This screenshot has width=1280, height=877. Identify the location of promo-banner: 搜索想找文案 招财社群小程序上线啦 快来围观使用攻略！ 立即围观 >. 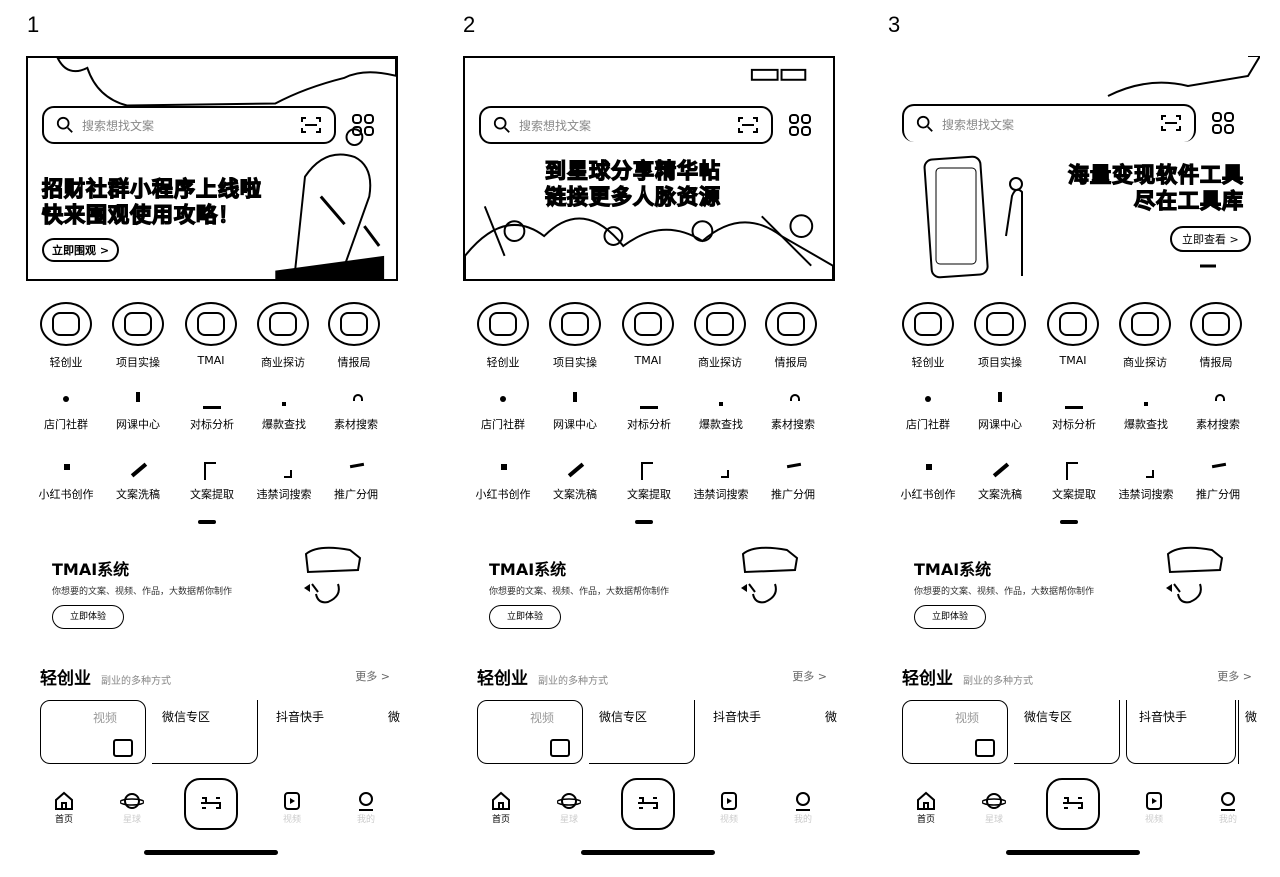
(212, 168).